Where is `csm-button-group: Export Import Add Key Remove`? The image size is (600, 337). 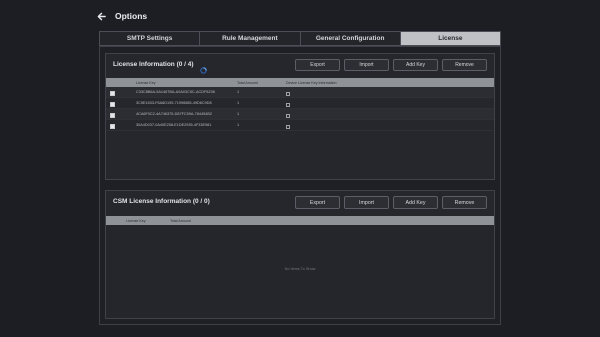
csm-button-group: Export Import Add Key Remove is located at coordinates (391, 202).